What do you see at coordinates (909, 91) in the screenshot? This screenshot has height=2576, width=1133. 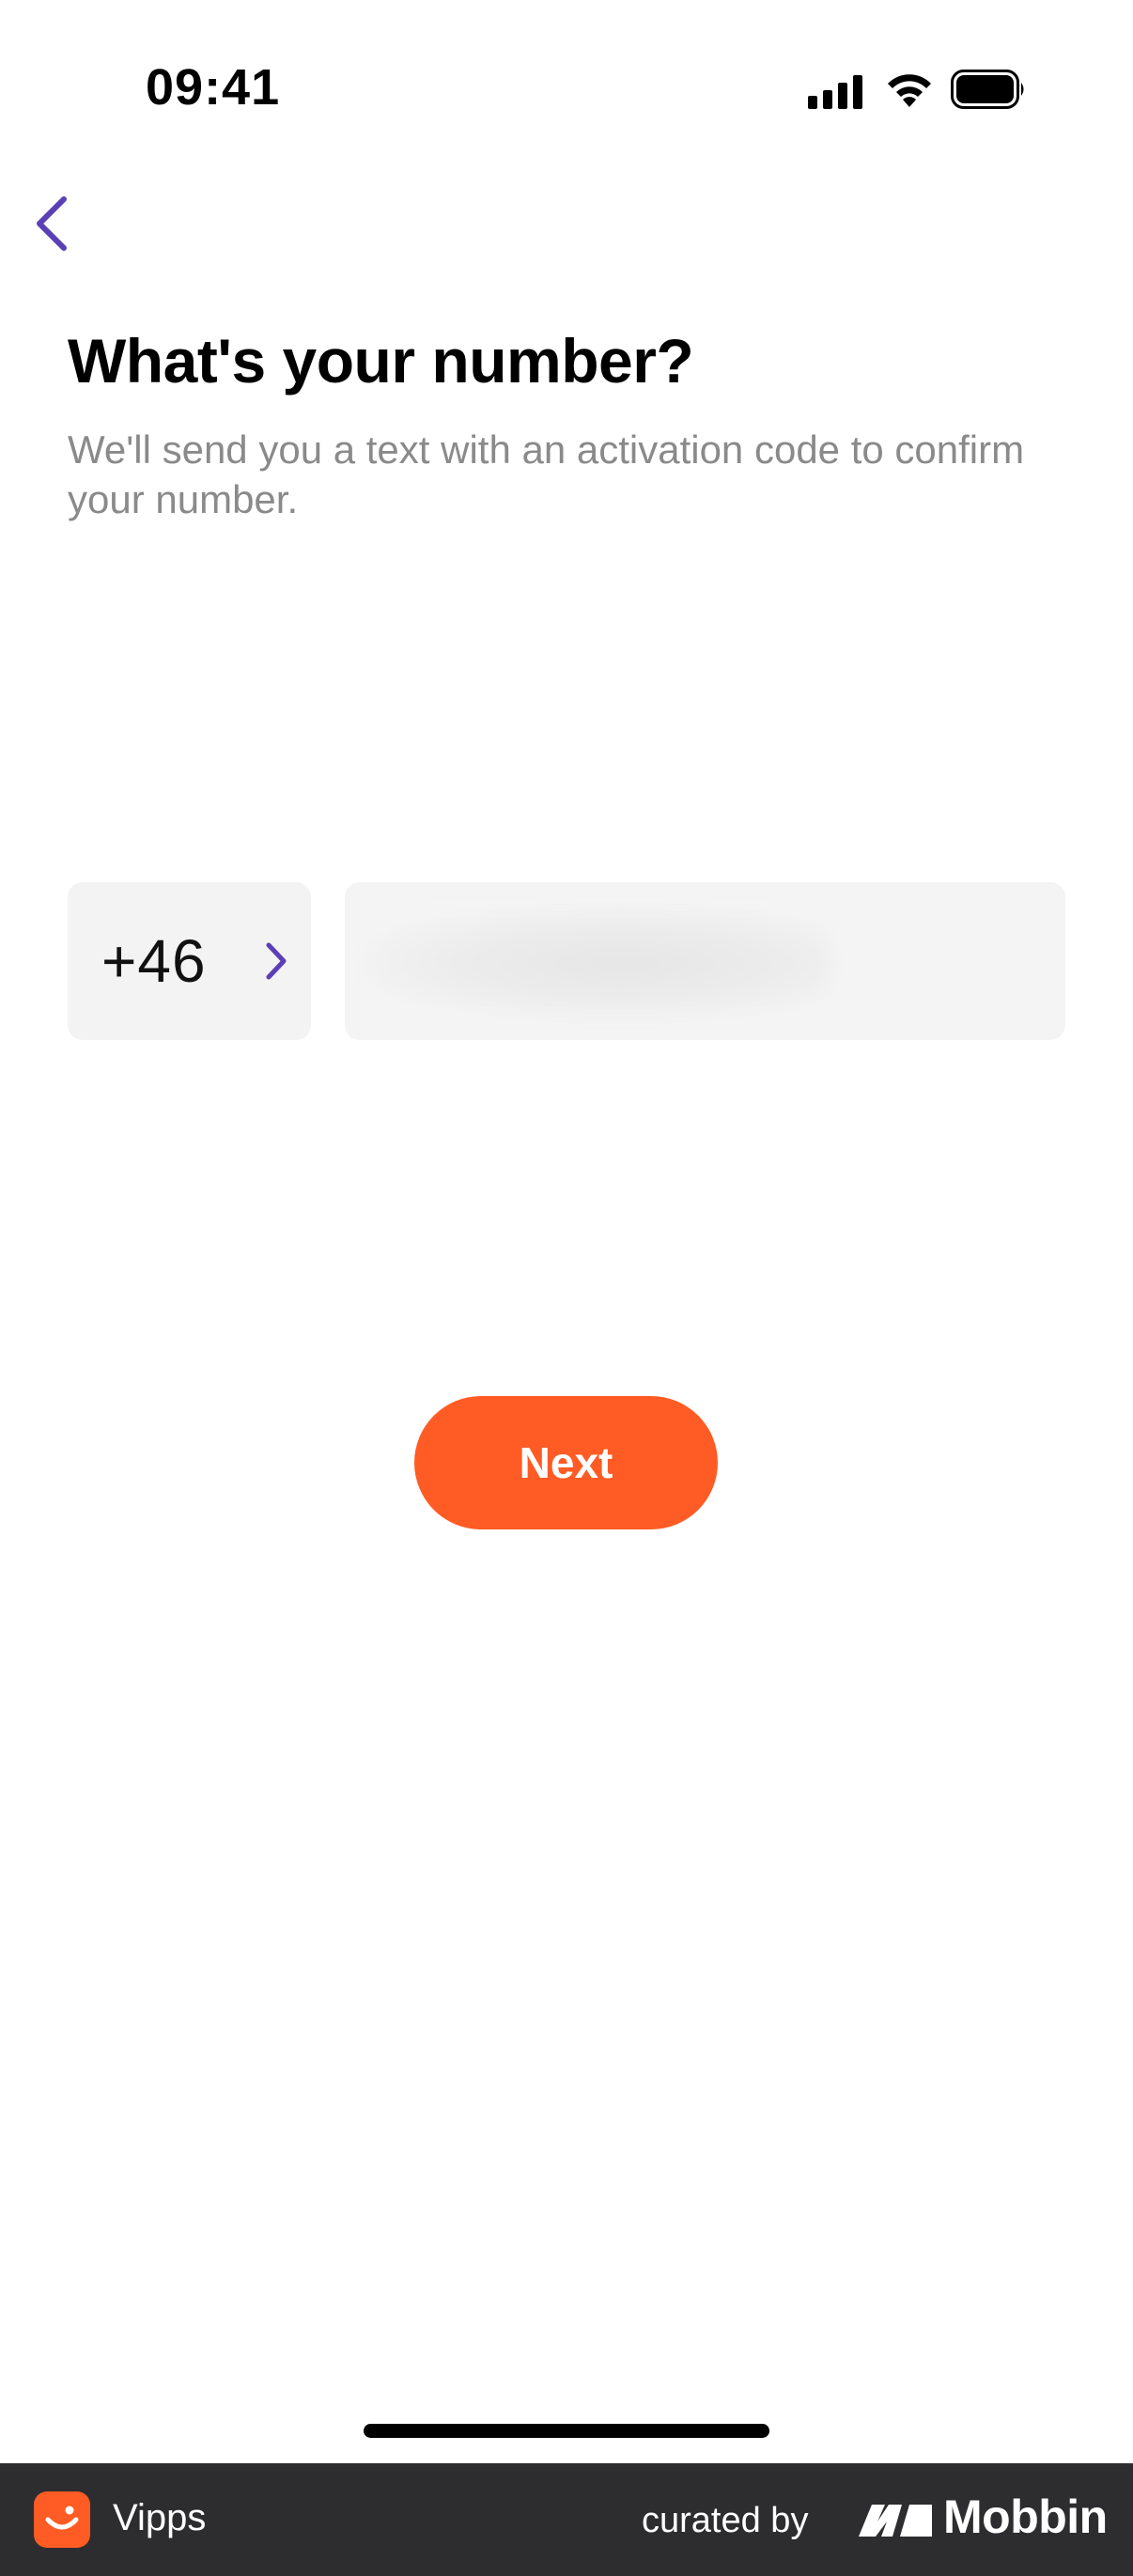 I see `wifi-icon` at bounding box center [909, 91].